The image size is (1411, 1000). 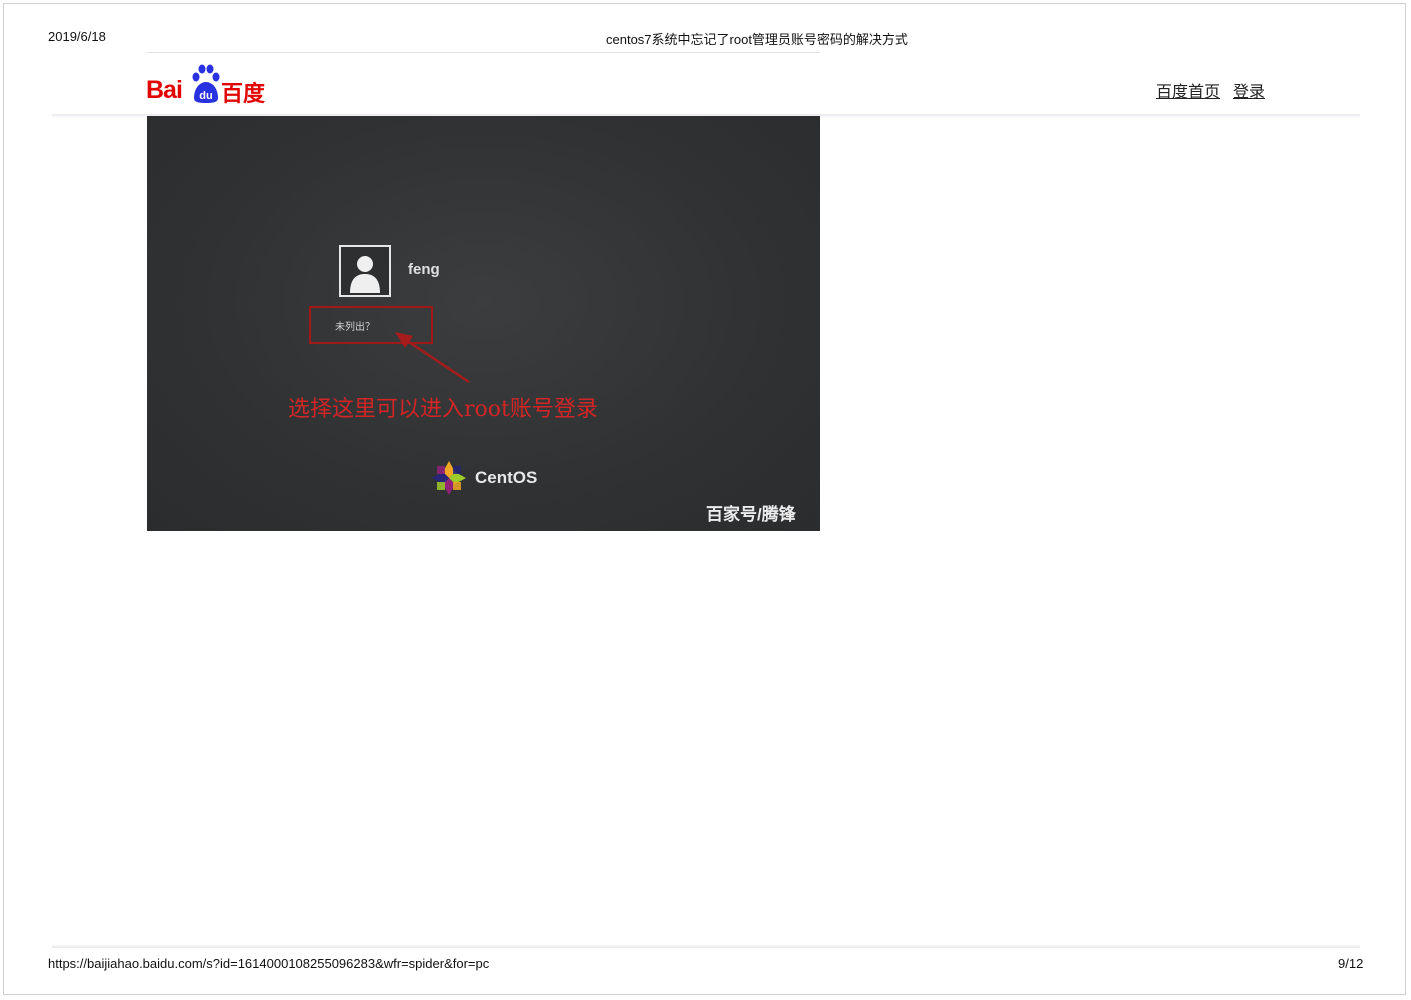 What do you see at coordinates (205, 96) in the screenshot?
I see `logo-du: du` at bounding box center [205, 96].